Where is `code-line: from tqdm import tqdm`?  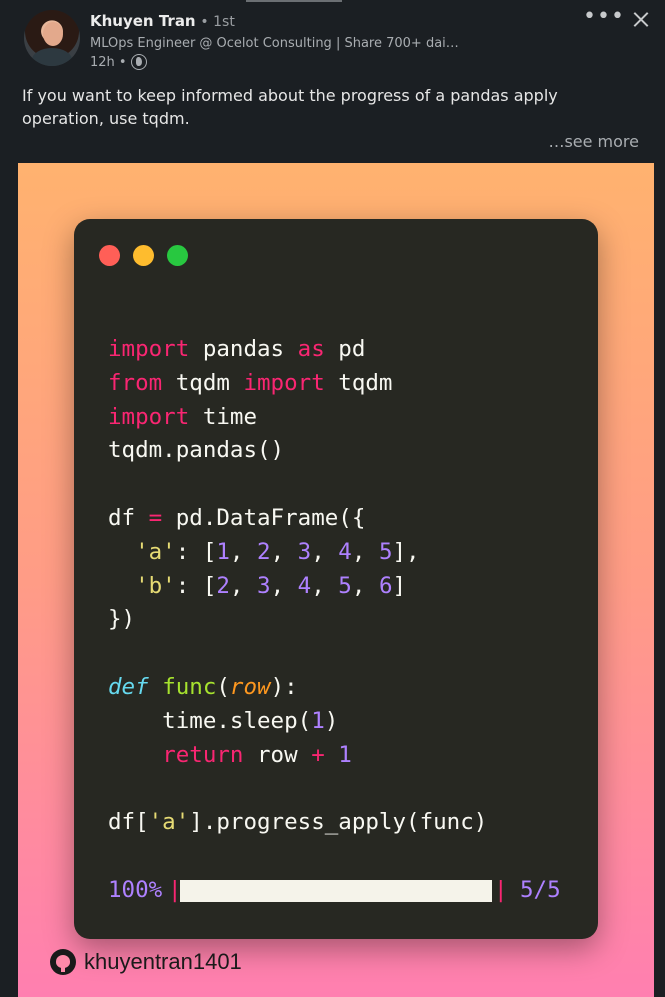
code-line: from tqdm import tqdm is located at coordinates (250, 382).